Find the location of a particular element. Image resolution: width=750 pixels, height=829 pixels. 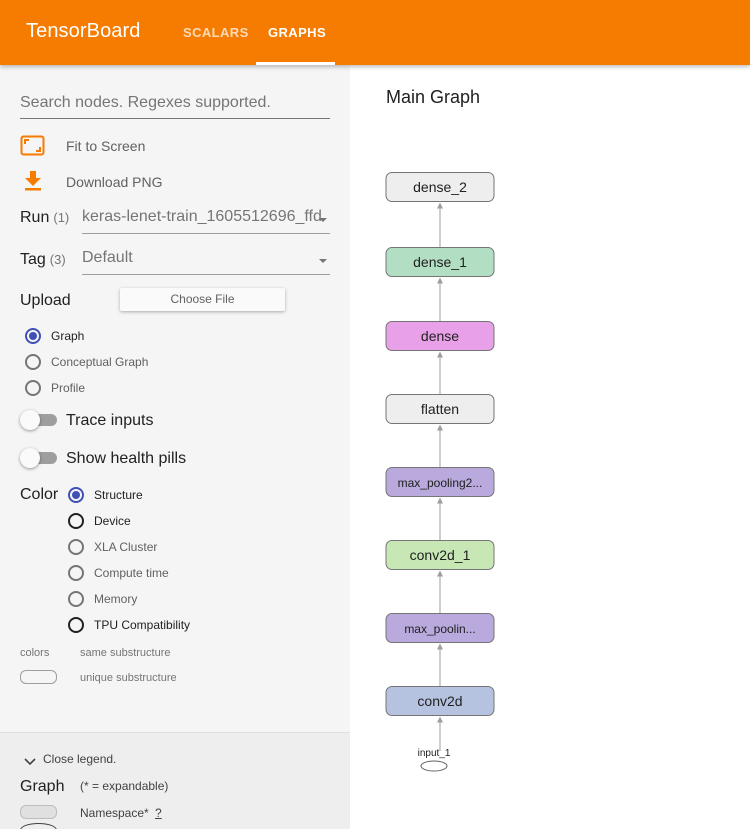

choose-file-button: Choose File is located at coordinates (202, 299).